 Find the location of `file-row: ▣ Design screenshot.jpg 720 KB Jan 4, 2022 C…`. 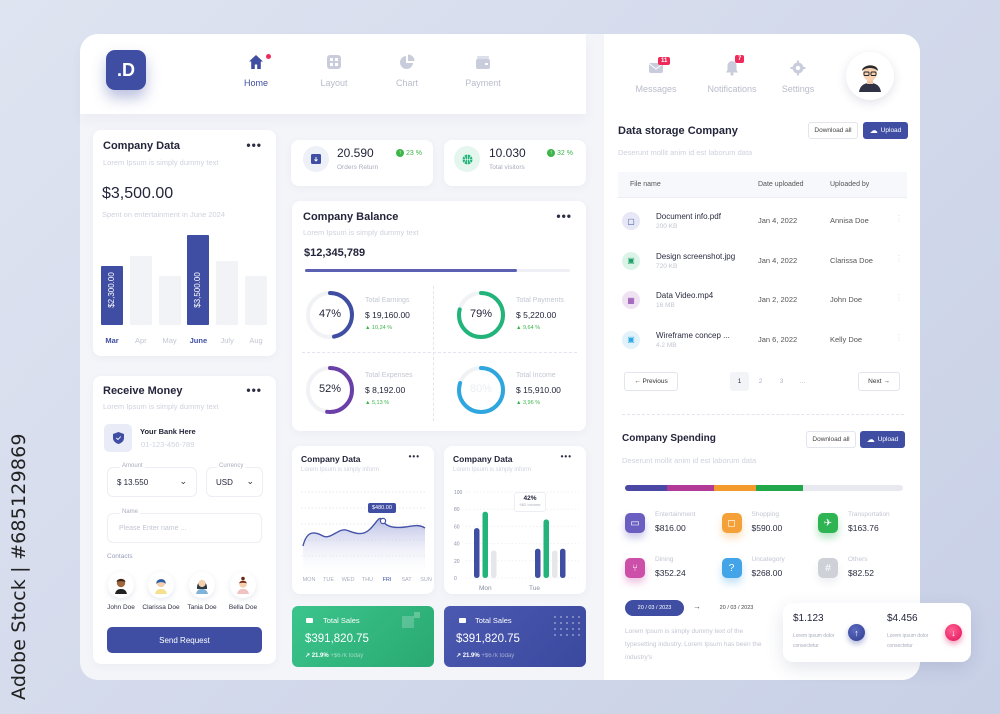

file-row: ▣ Design screenshot.jpg 720 KB Jan 4, 2022 C… is located at coordinates (762, 265).